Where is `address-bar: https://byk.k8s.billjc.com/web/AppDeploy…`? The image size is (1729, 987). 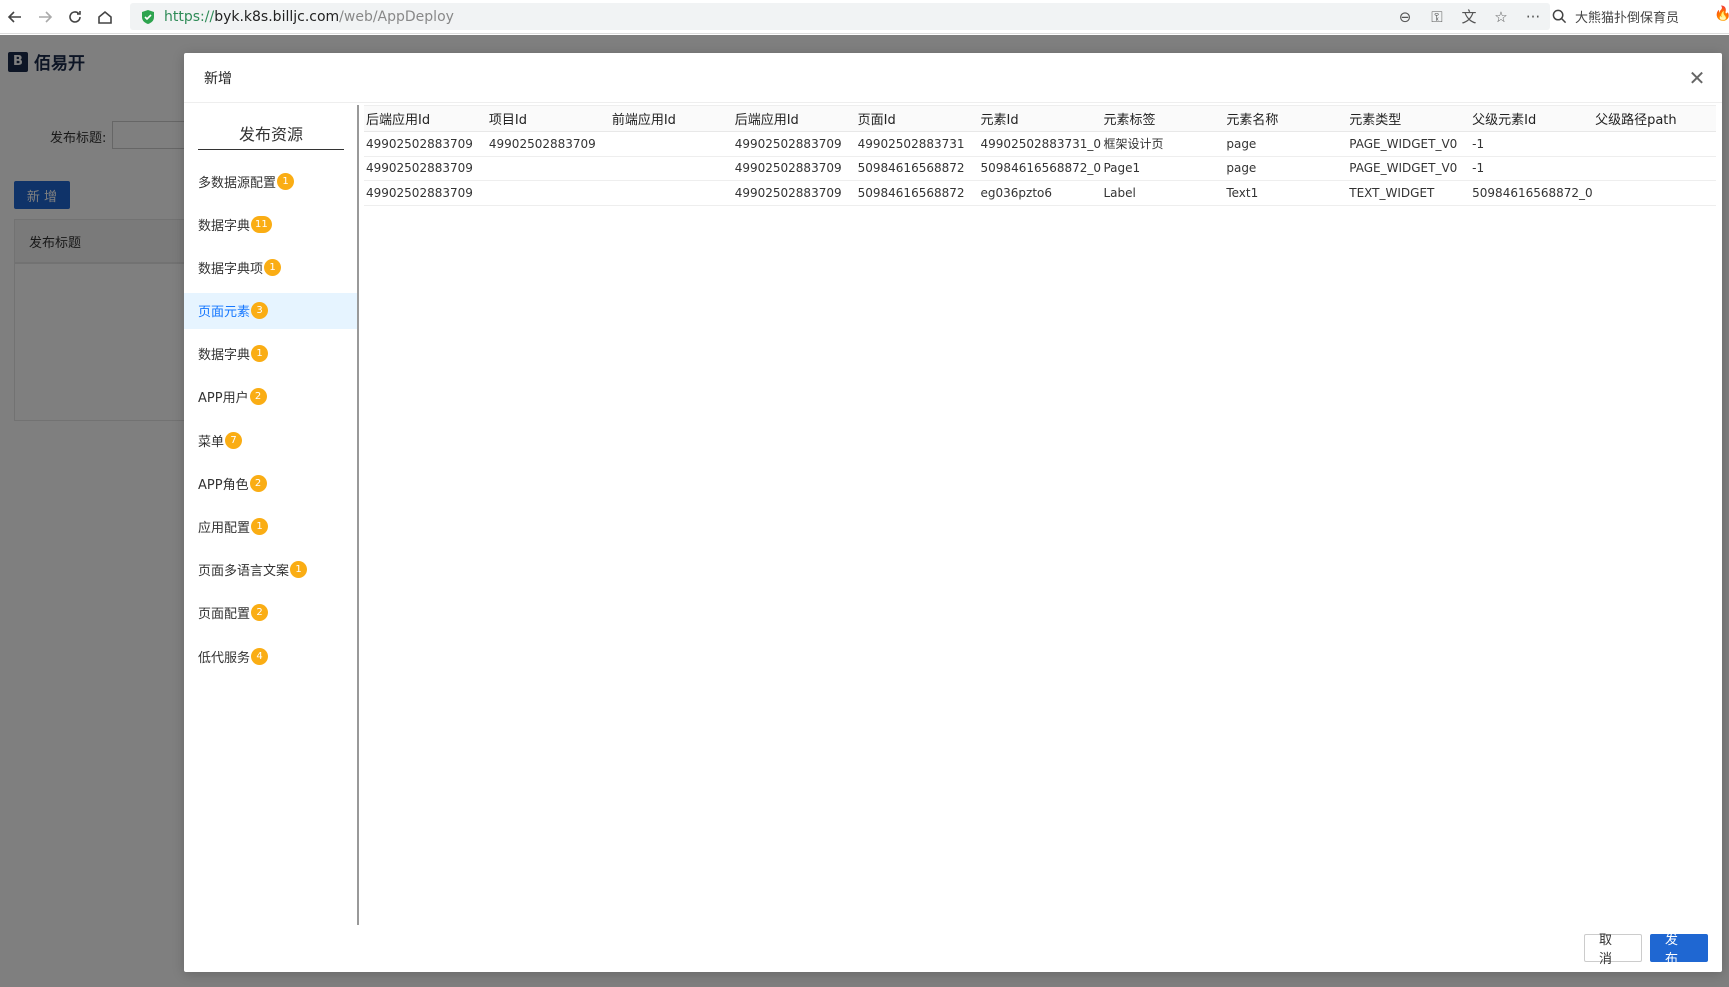 address-bar: https://byk.k8s.billjc.com/web/AppDeploy… is located at coordinates (840, 16).